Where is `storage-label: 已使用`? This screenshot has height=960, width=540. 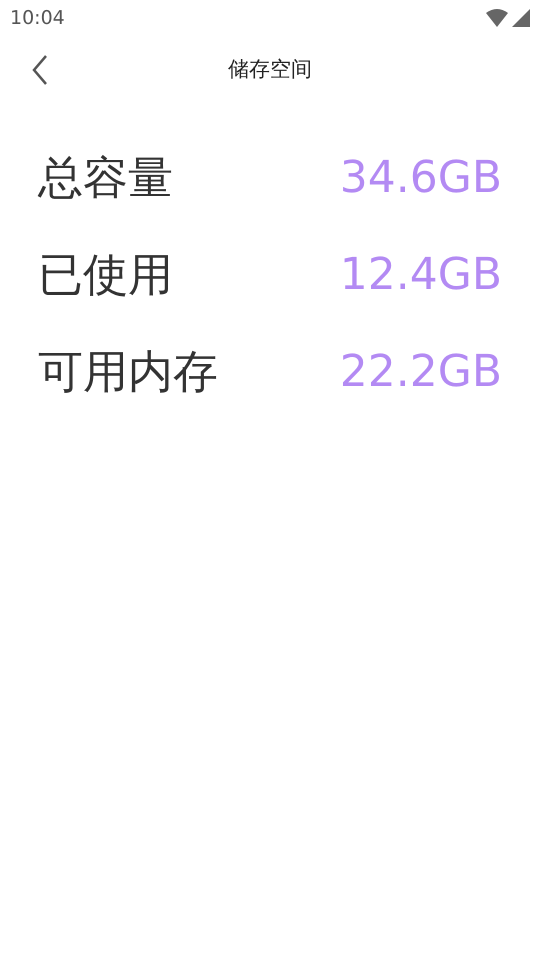 storage-label: 已使用 is located at coordinates (105, 274).